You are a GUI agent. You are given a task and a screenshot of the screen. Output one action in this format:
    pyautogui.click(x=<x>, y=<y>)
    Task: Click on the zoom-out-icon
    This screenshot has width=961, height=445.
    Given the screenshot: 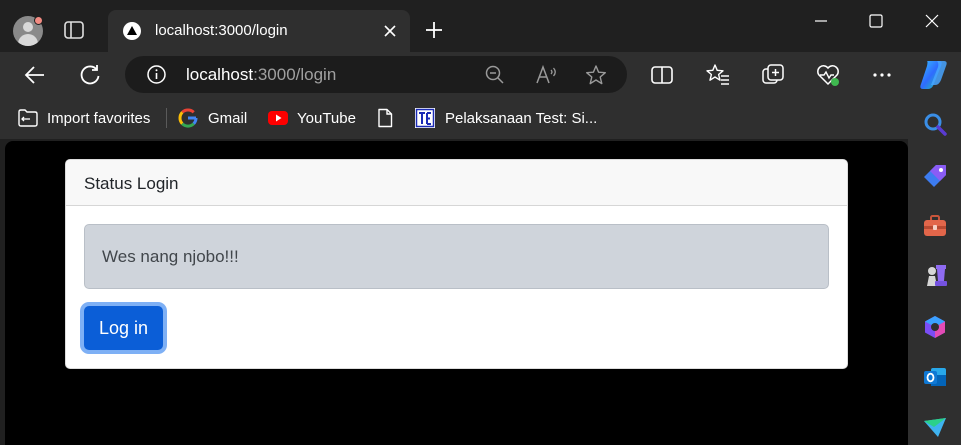 What is the action you would take?
    pyautogui.click(x=494, y=74)
    